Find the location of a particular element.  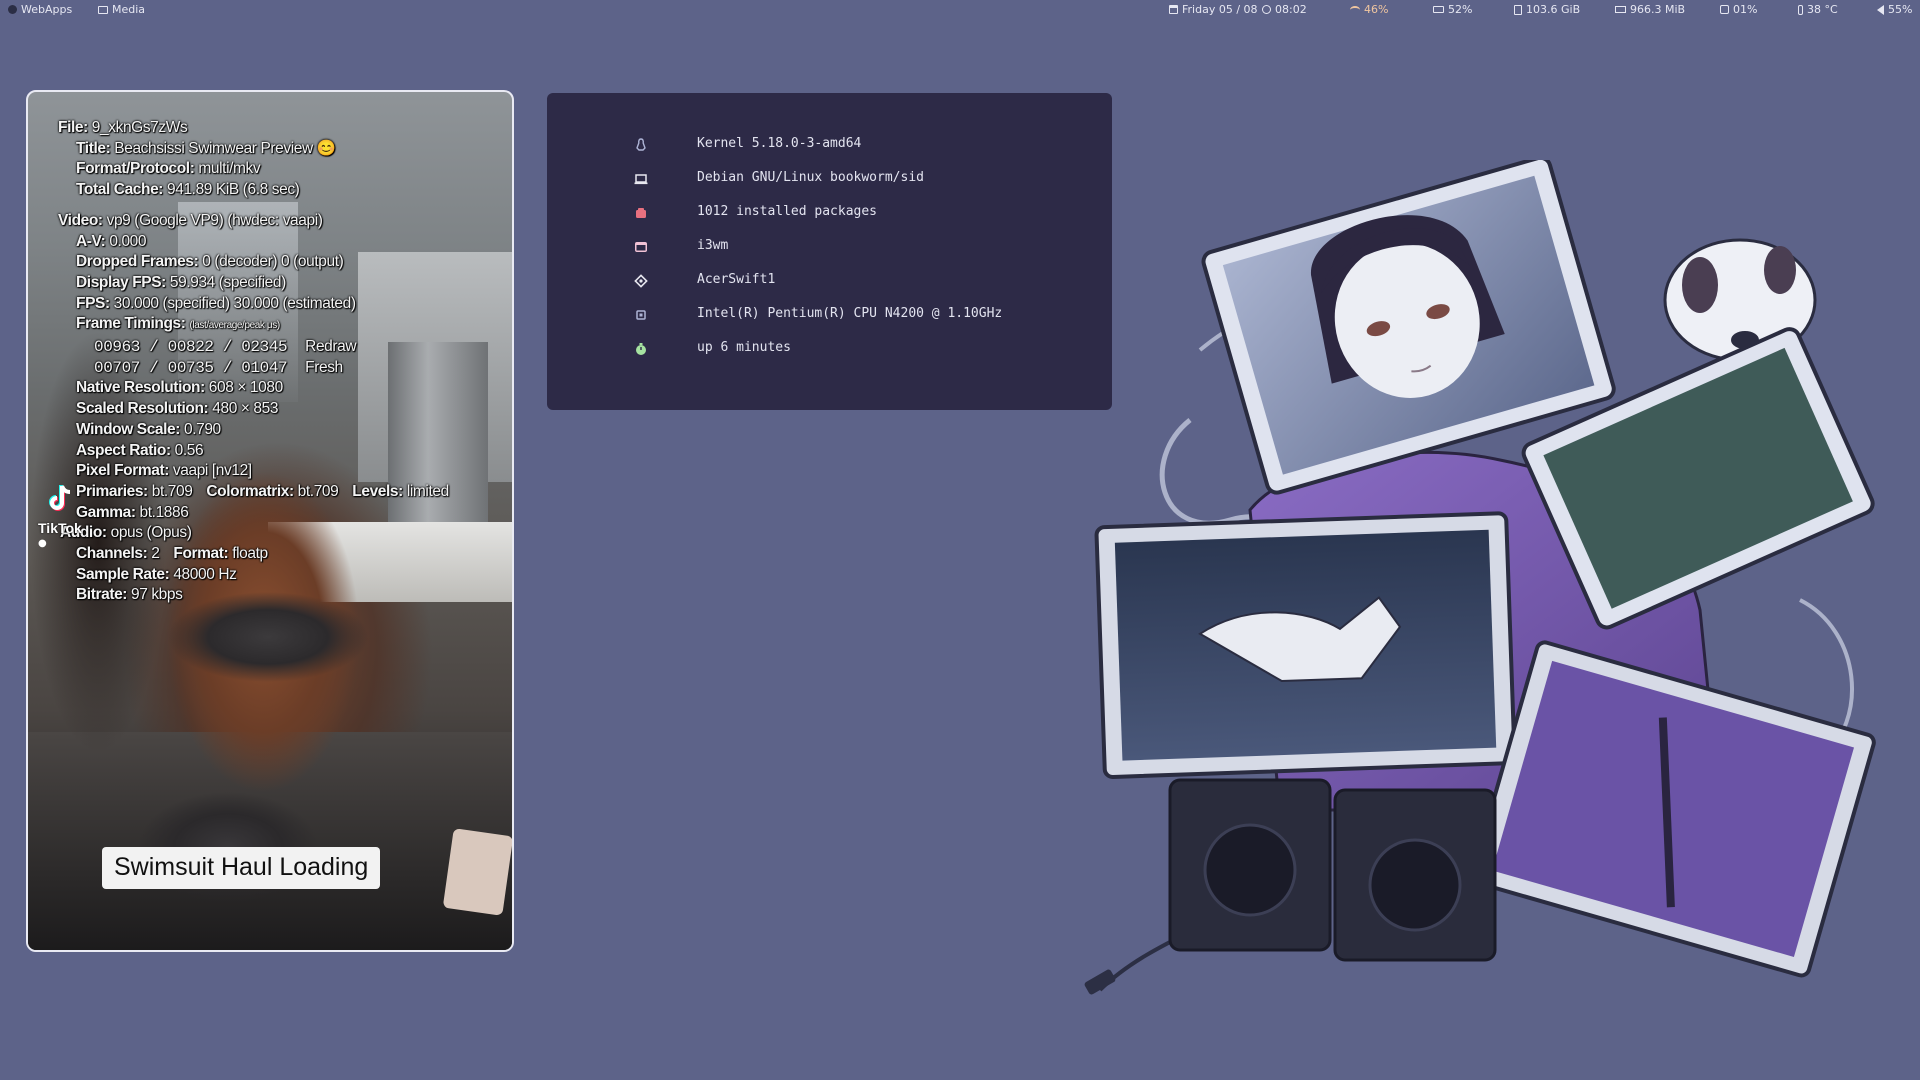

sysinfo-row-wm: i3wm is located at coordinates (829, 247).